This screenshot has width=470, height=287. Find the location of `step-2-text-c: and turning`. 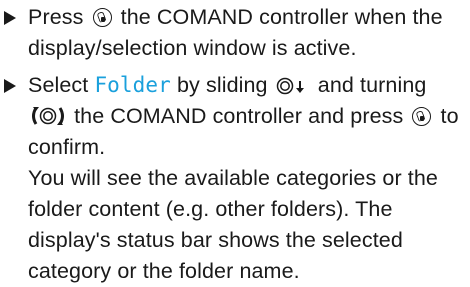

step-2-text-c: and turning is located at coordinates (372, 85).